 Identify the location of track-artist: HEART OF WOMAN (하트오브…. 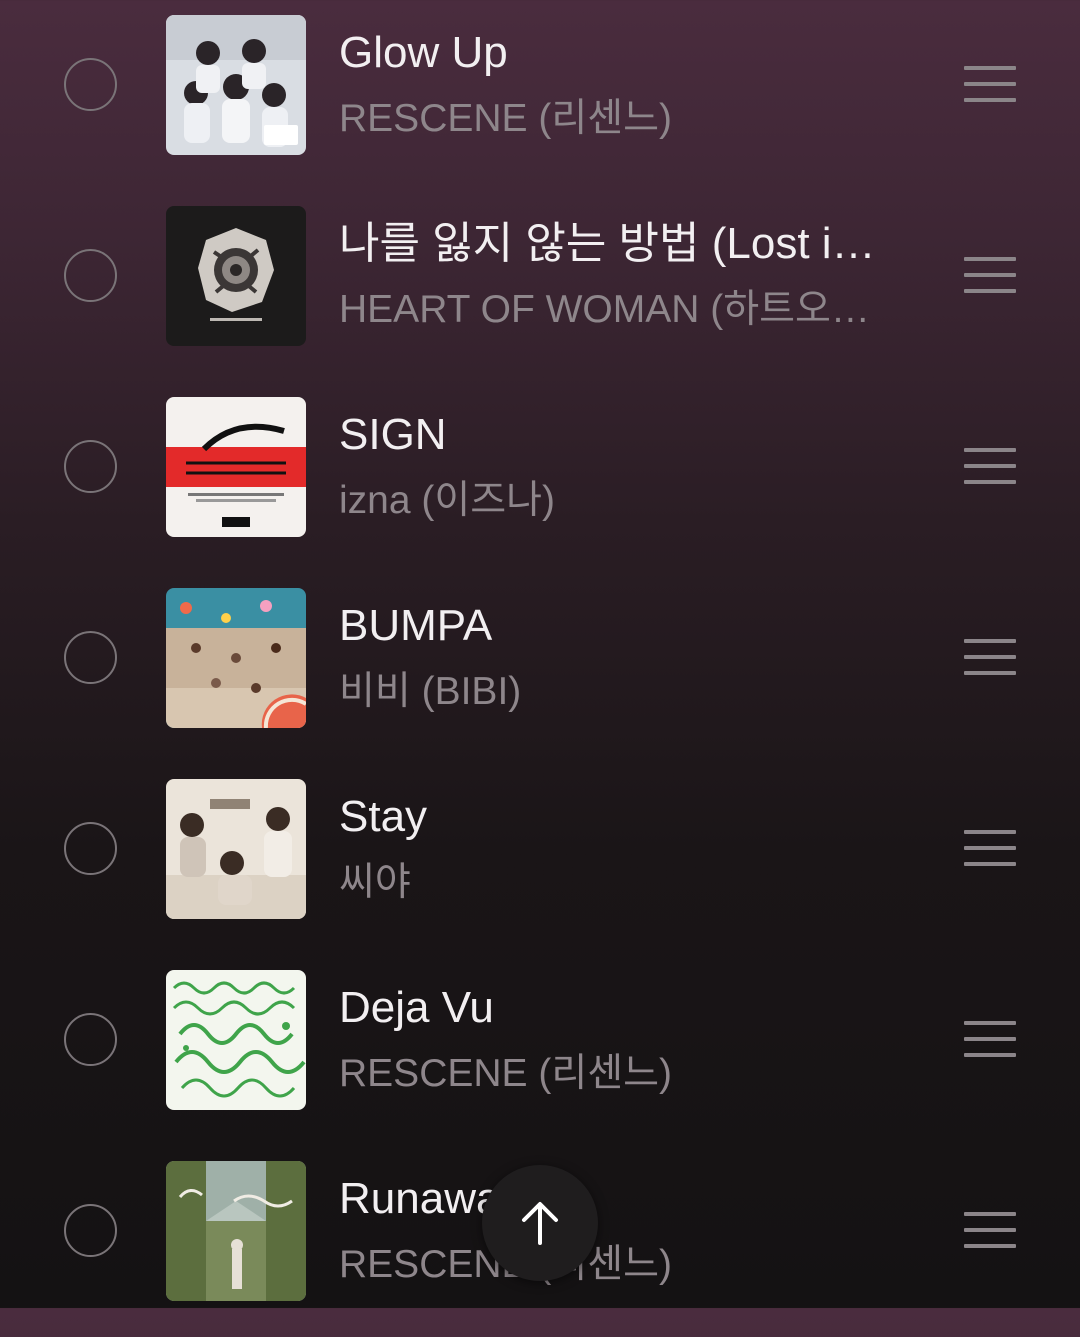
(619, 309).